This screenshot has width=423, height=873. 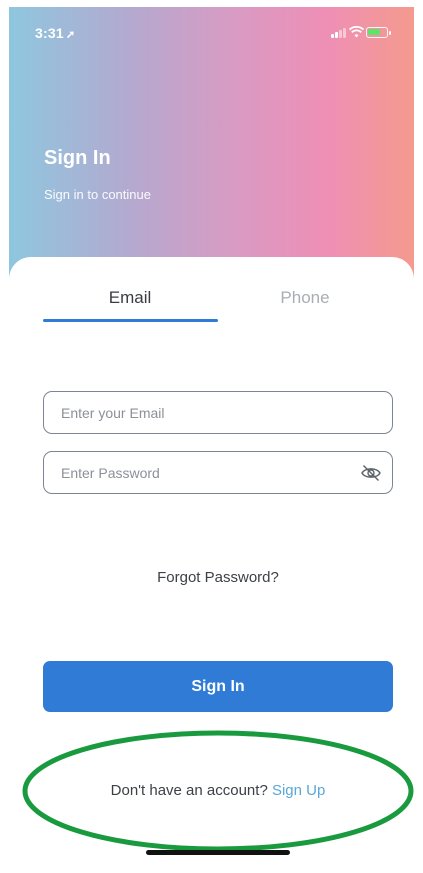 I want to click on email-field, so click(x=218, y=412).